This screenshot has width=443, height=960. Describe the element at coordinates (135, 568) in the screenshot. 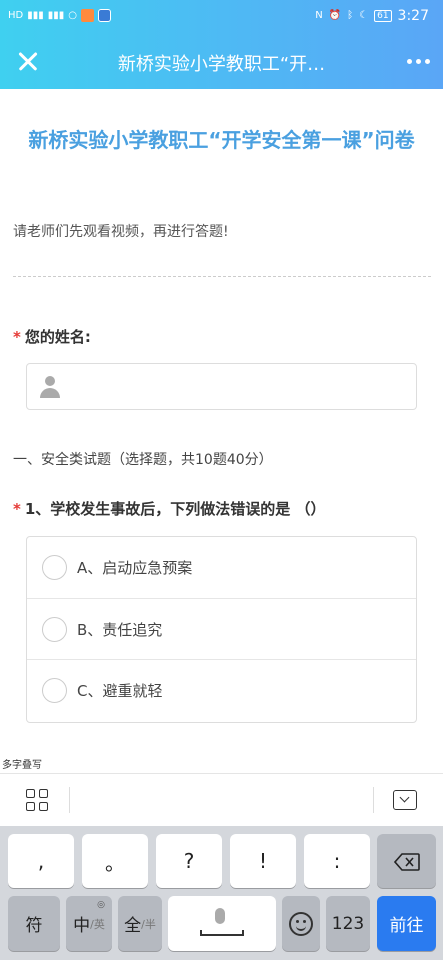

I see `option-label: A、启动应急预案` at that location.